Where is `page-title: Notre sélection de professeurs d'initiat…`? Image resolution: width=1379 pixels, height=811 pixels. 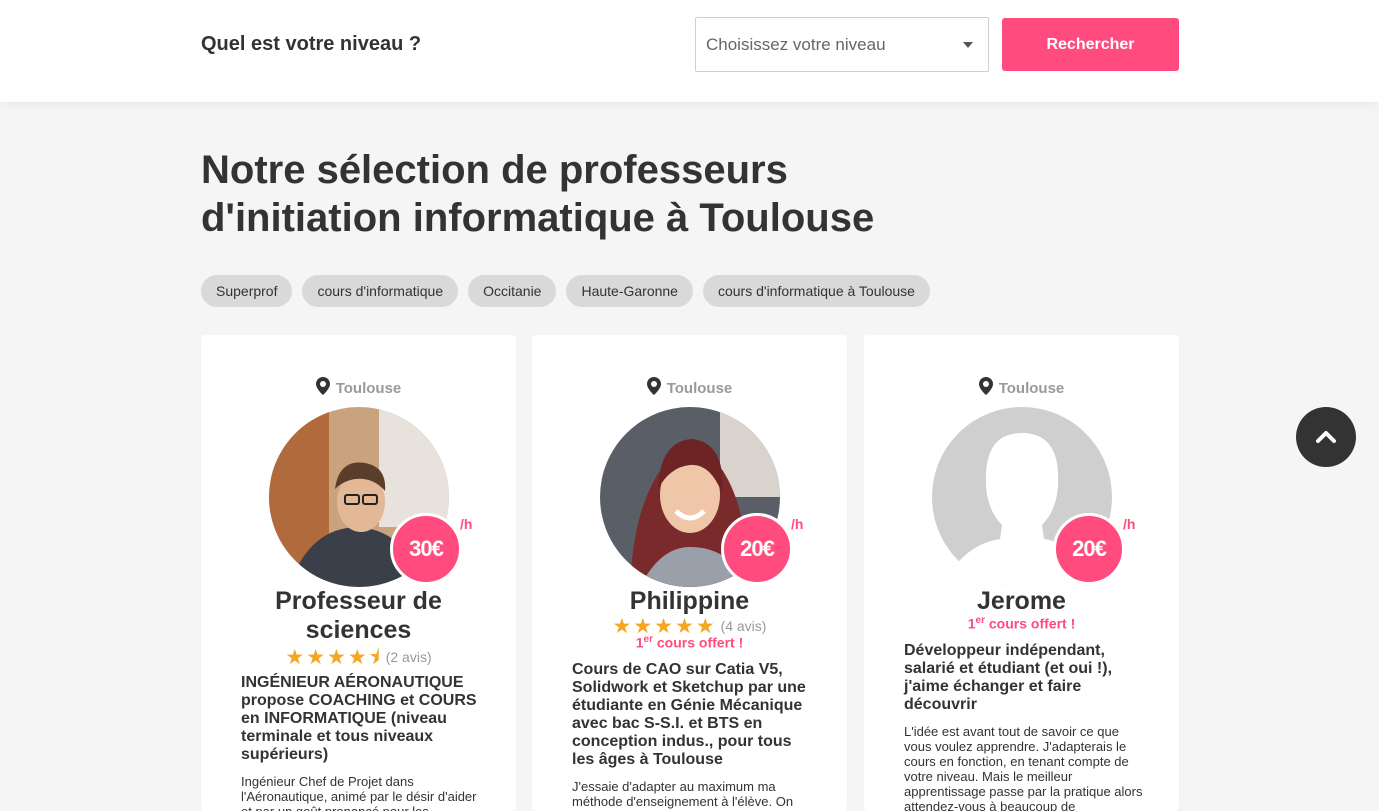 page-title: Notre sélection de professeurs d'initiat… is located at coordinates (581, 194).